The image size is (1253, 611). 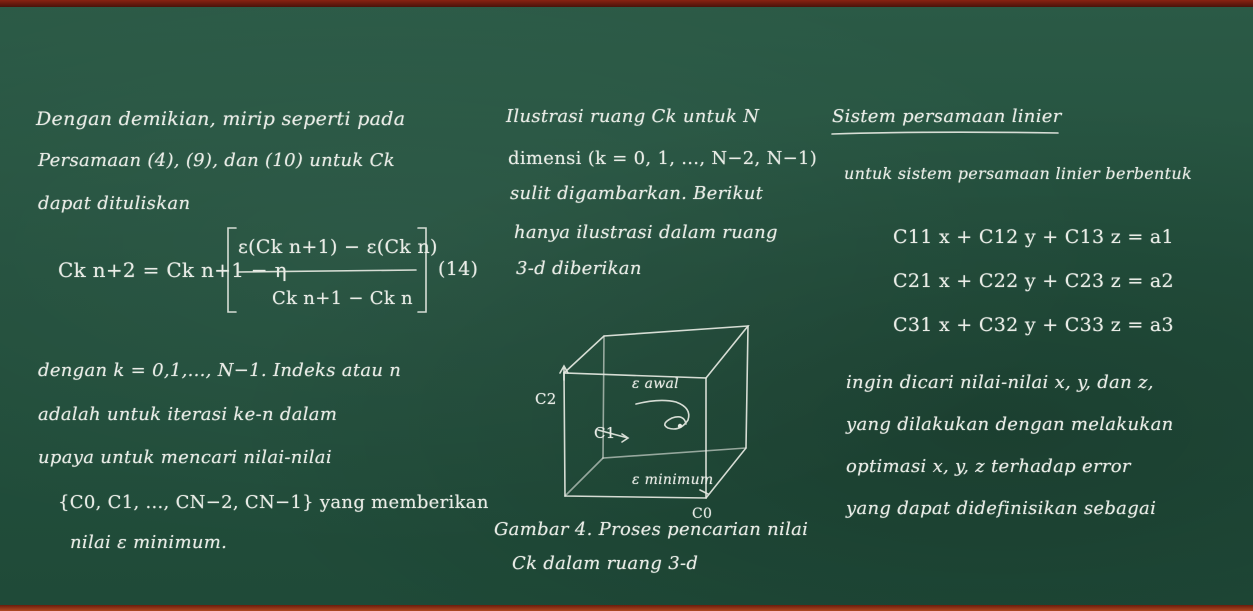 What do you see at coordinates (626, 608) in the screenshot?
I see `board-frame-bottom` at bounding box center [626, 608].